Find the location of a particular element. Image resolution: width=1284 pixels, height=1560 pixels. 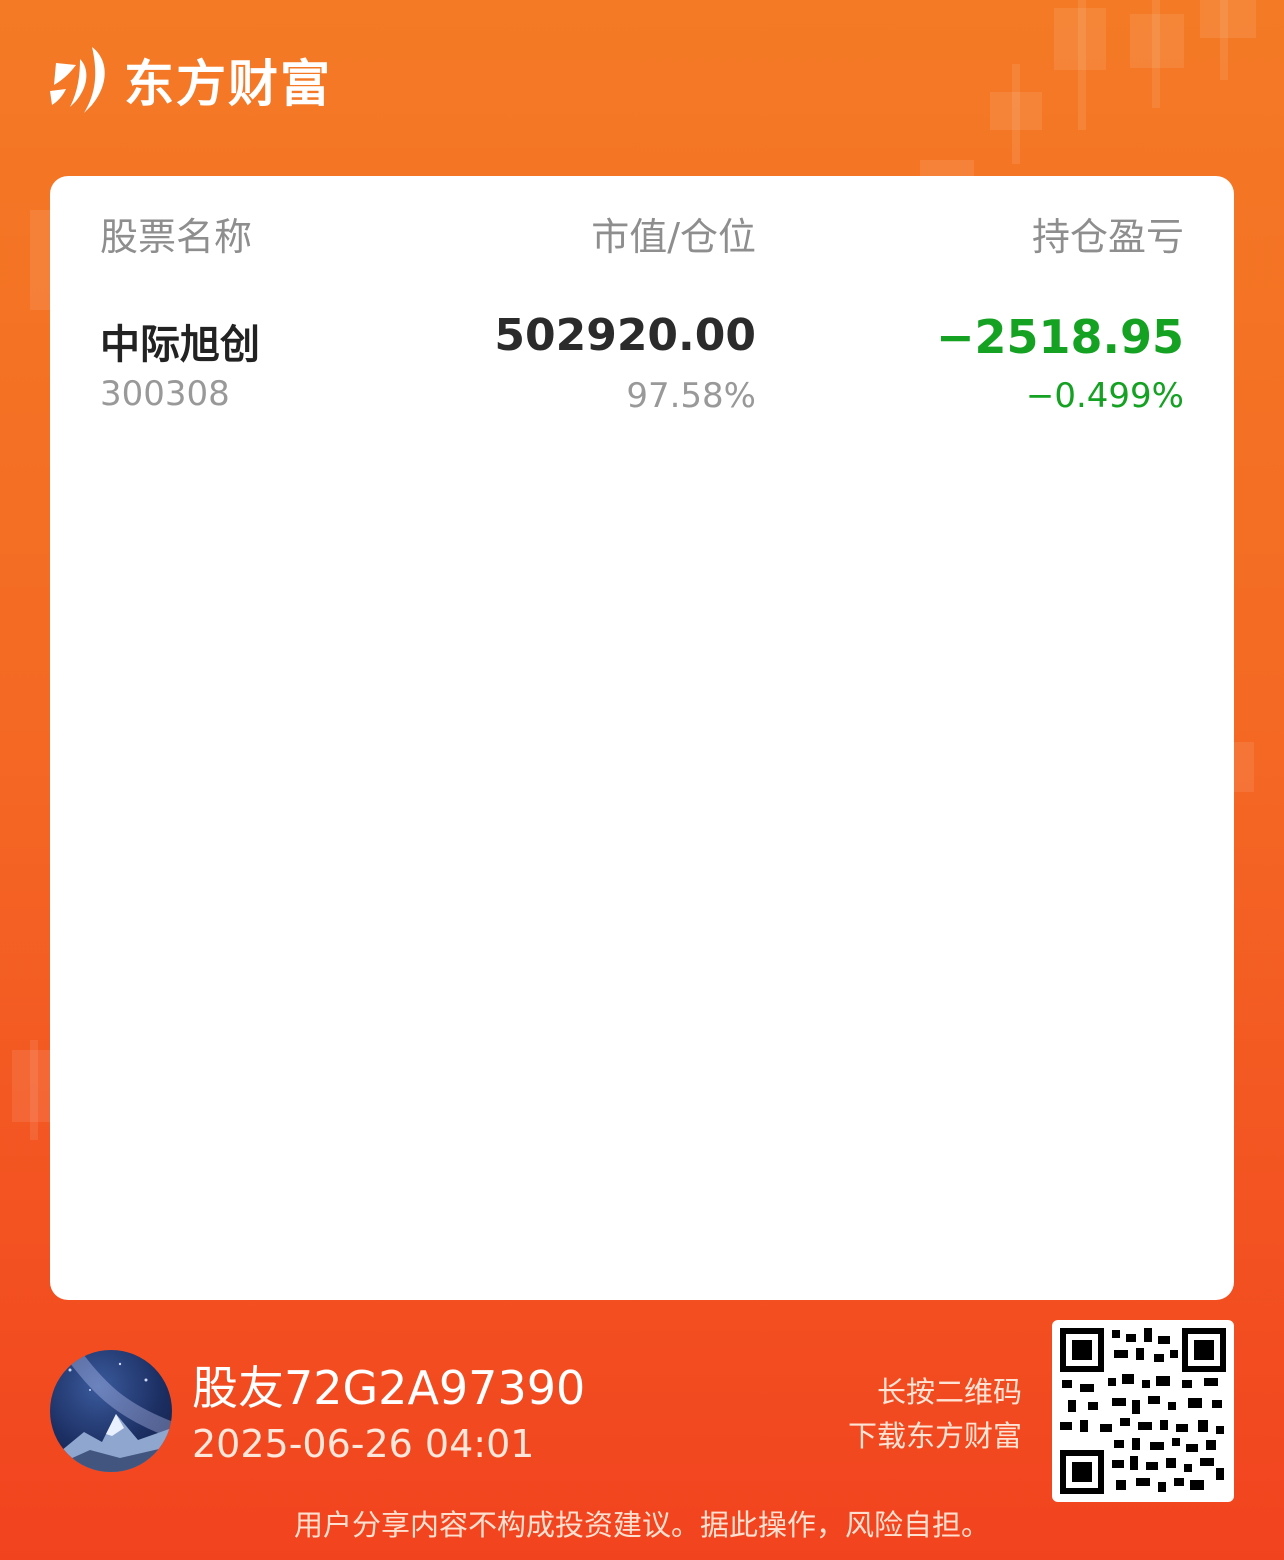

brand-name: 东方财富 is located at coordinates (228, 84).